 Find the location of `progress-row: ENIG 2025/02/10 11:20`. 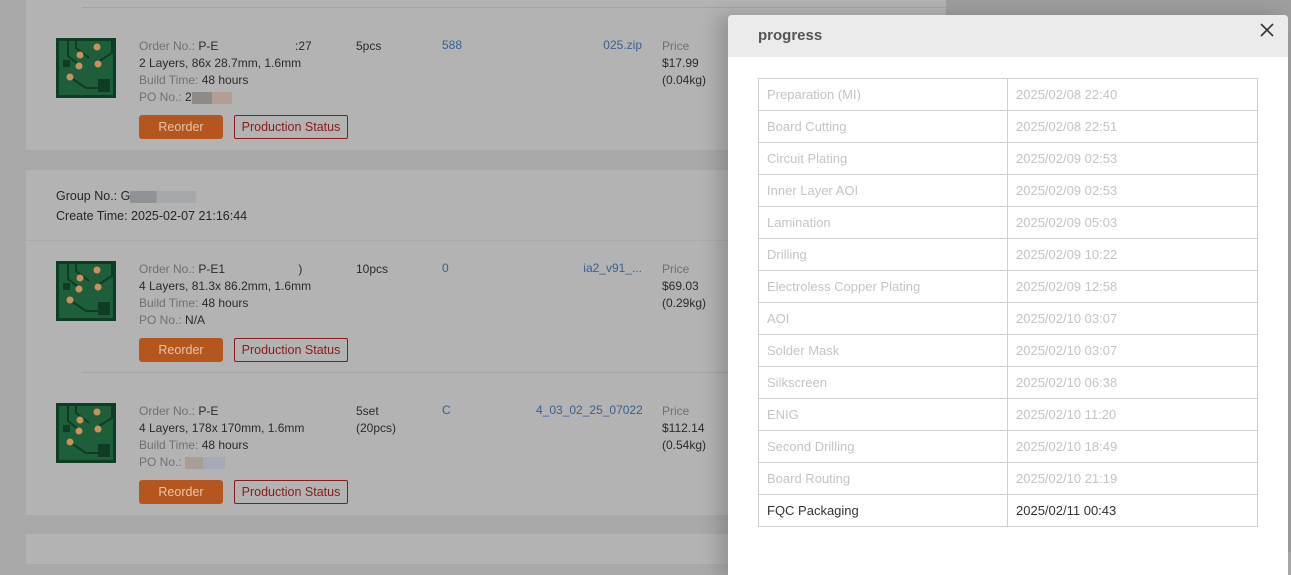

progress-row: ENIG 2025/02/10 11:20 is located at coordinates (1008, 414).